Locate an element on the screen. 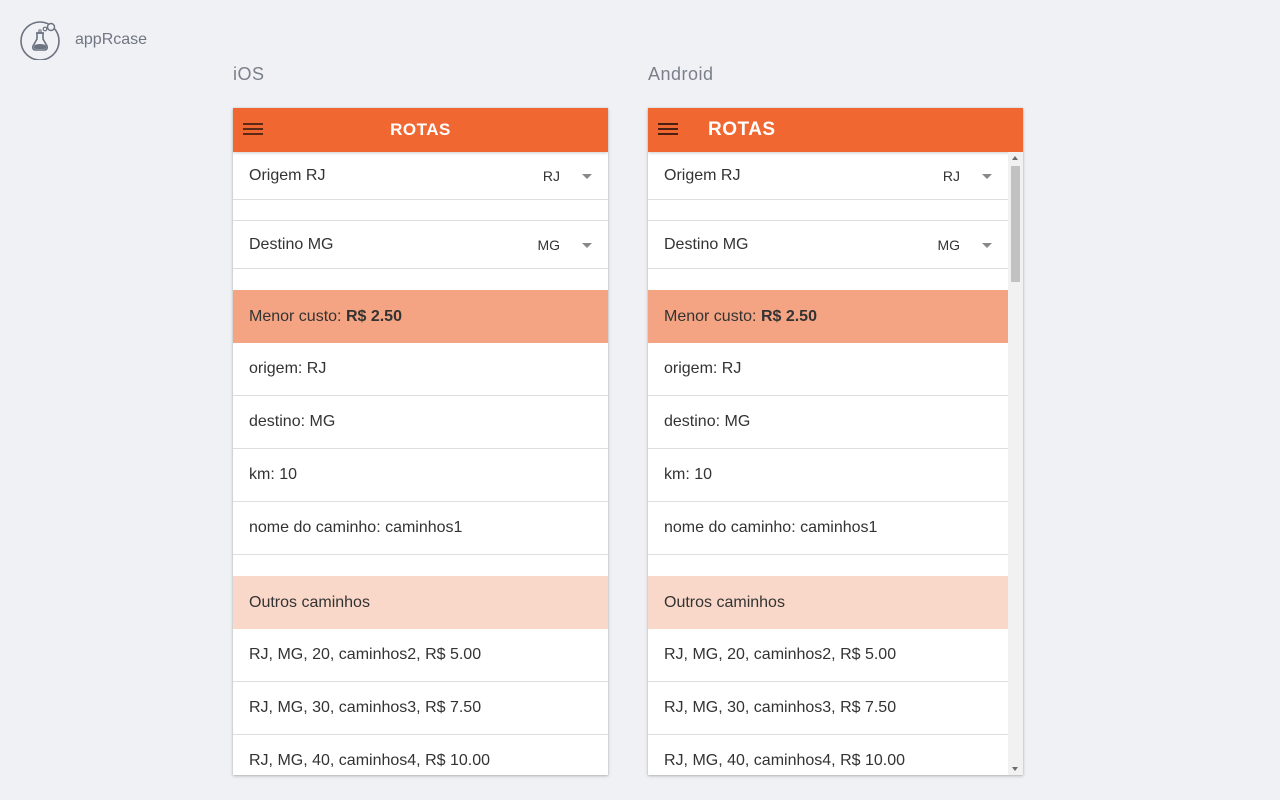 This screenshot has height=800, width=1280. scroll-down-arrow-icon is located at coordinates (1015, 769).